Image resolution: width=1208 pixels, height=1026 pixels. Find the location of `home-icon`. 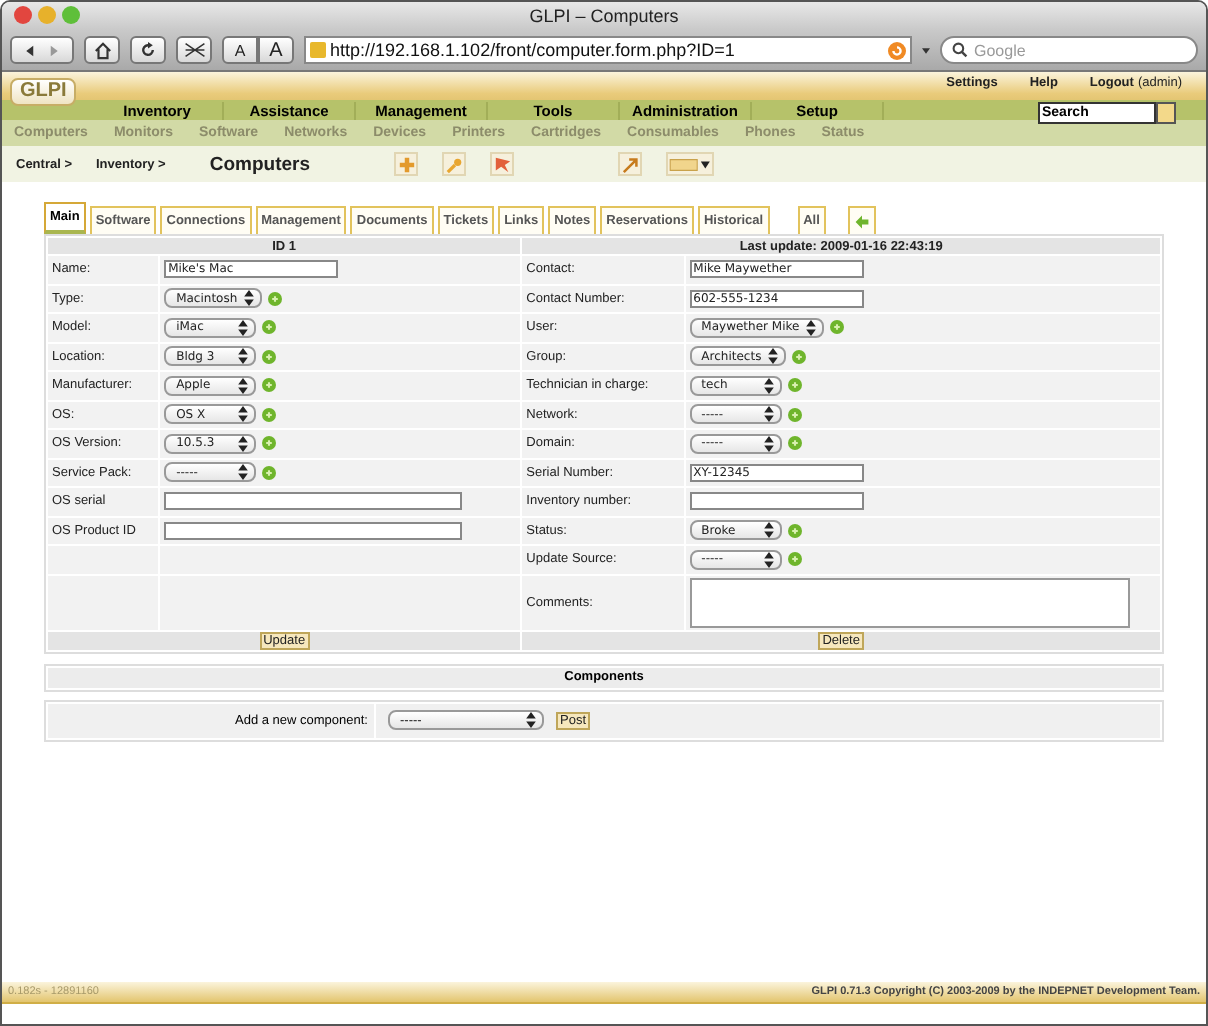

home-icon is located at coordinates (102, 50).